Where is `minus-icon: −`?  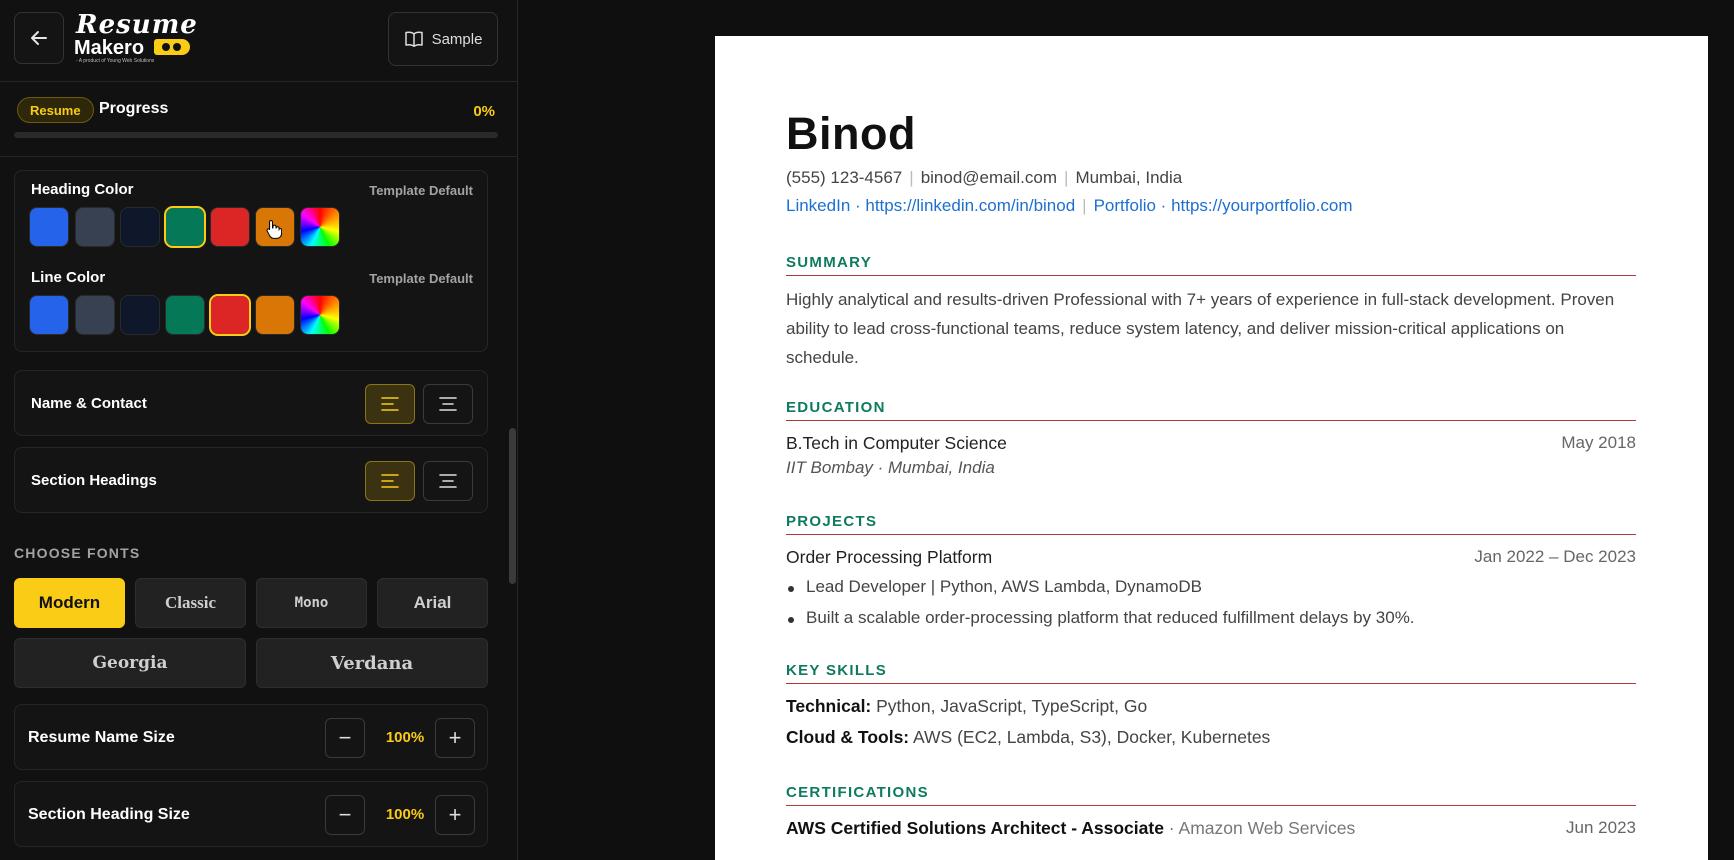
minus-icon: − is located at coordinates (345, 737).